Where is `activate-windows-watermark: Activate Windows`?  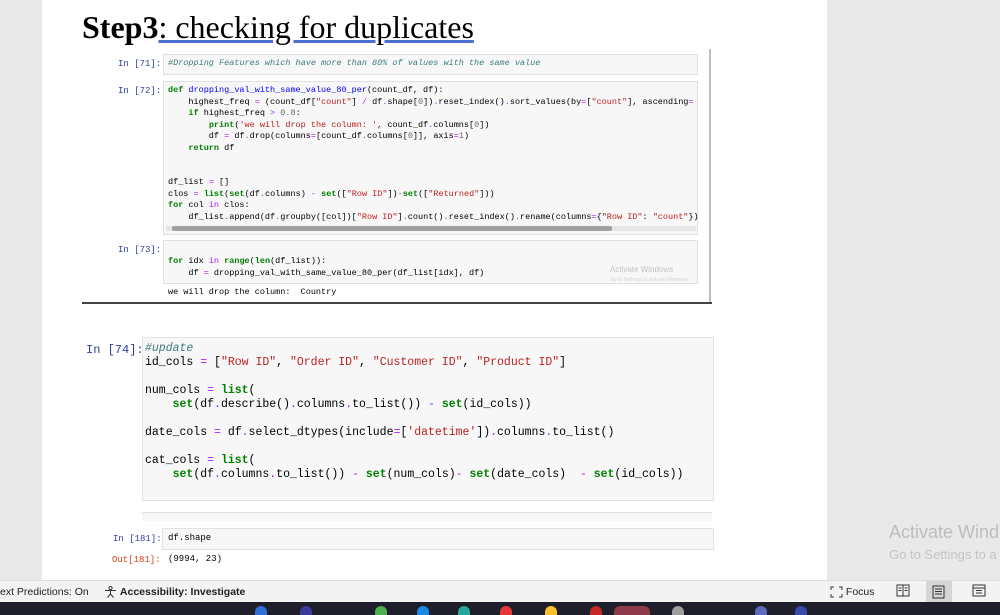 activate-windows-watermark: Activate Windows is located at coordinates (642, 269).